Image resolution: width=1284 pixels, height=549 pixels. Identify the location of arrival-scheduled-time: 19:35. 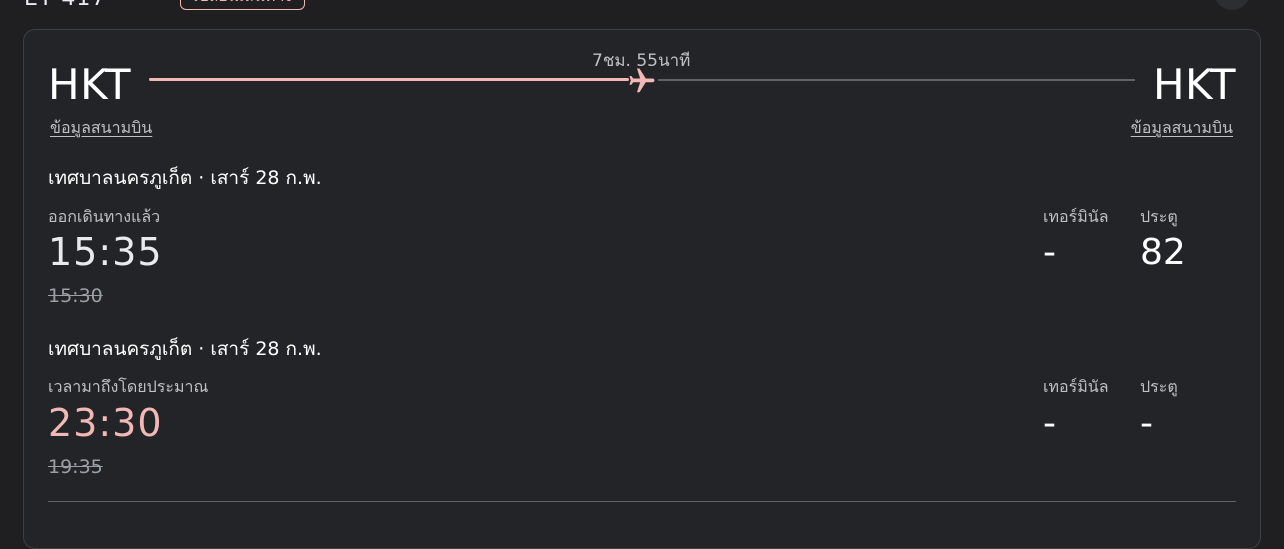
(75, 467).